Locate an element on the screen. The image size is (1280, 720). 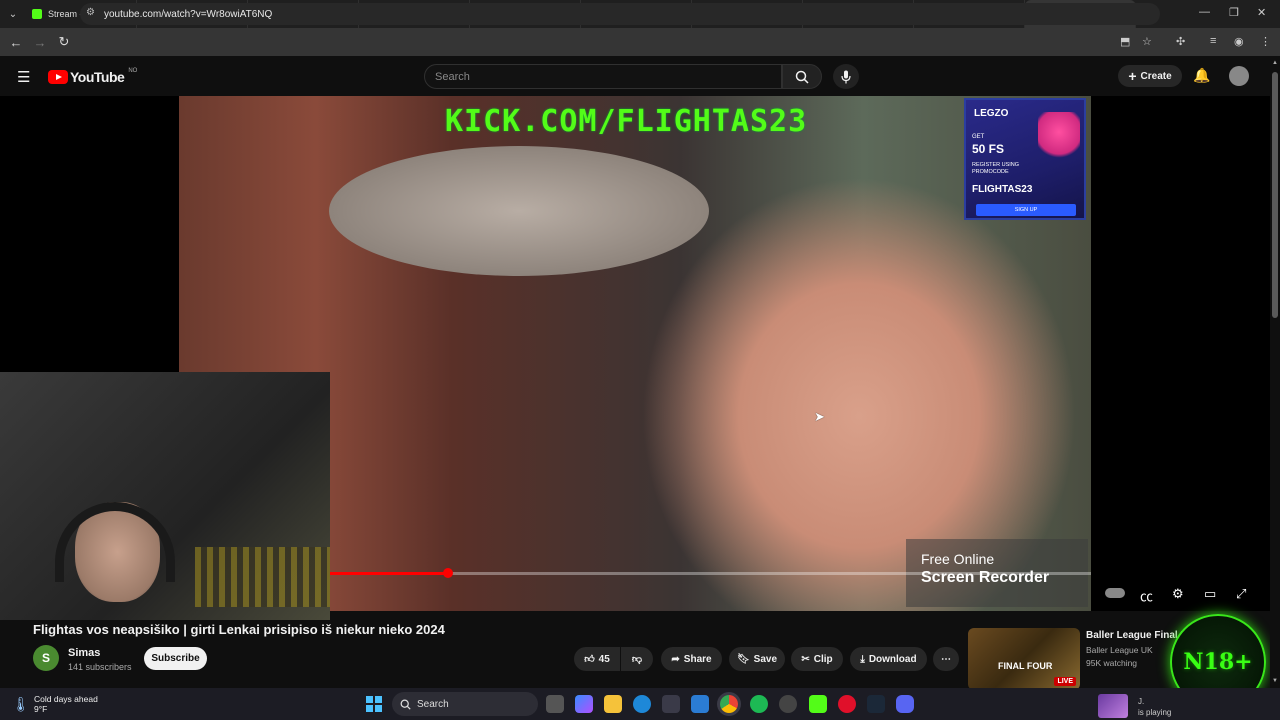
taskbar-search: Search is located at coordinates (465, 704).